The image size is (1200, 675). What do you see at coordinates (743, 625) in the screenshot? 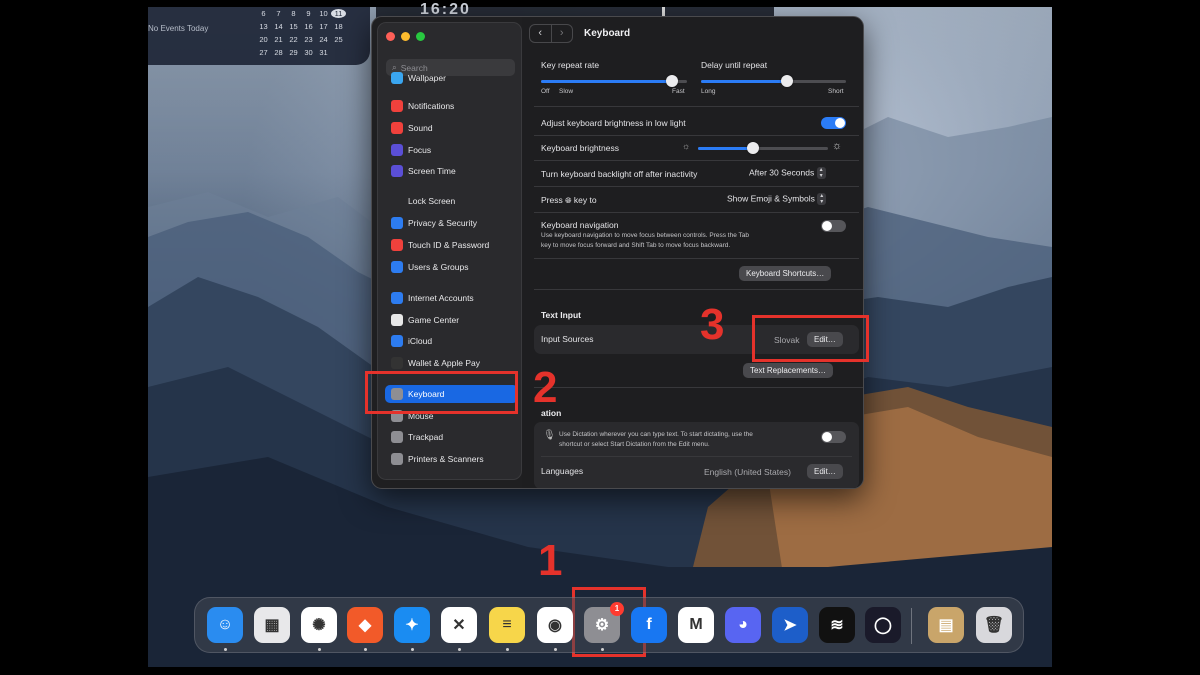
I see `dock-discord: ◕` at bounding box center [743, 625].